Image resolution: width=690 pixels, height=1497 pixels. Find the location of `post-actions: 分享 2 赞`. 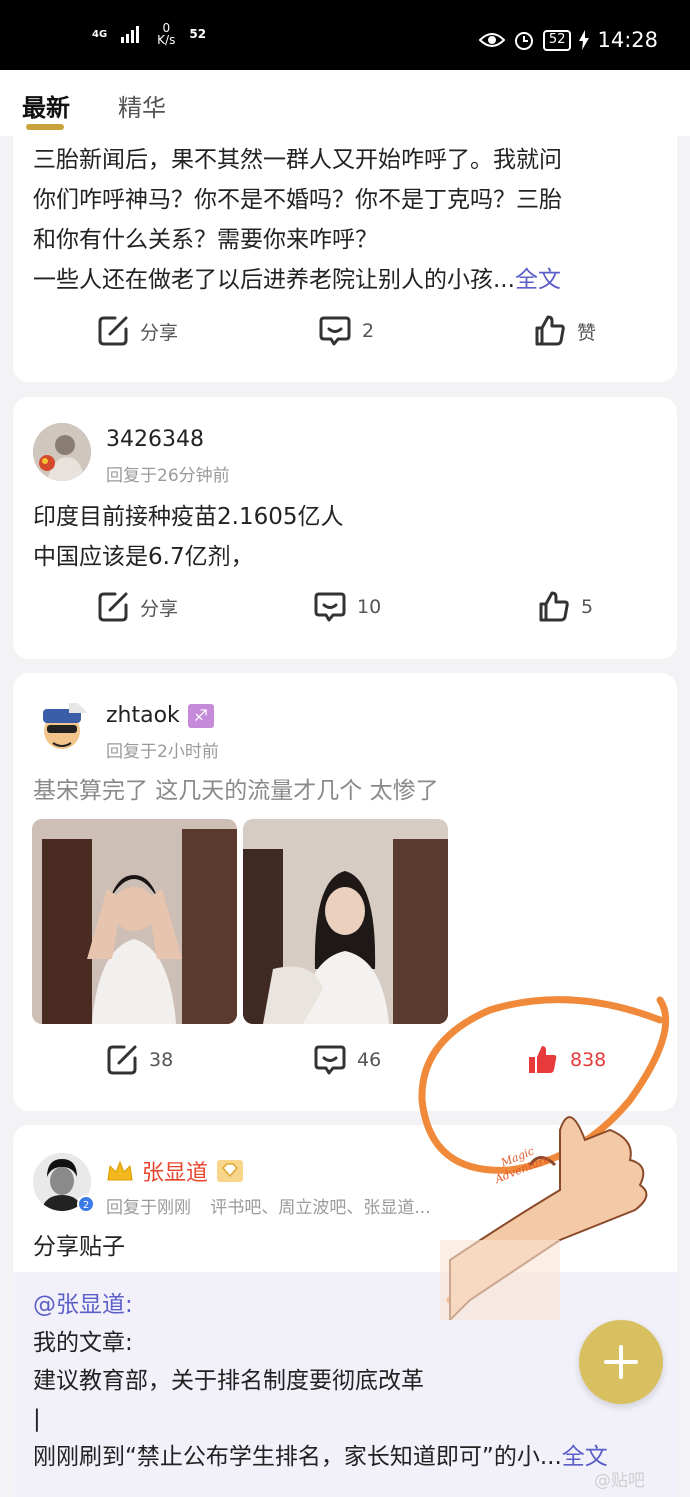

post-actions: 分享 2 赞 is located at coordinates (345, 339).